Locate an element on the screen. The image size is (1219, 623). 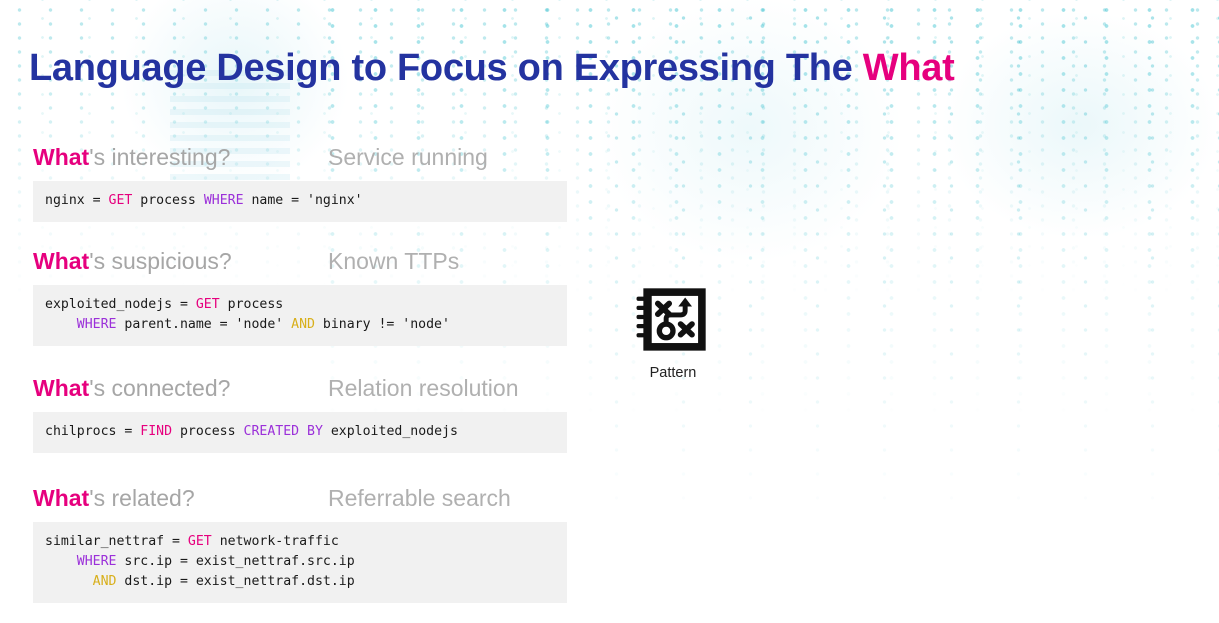
code-token: nginx = is located at coordinates (77, 200).